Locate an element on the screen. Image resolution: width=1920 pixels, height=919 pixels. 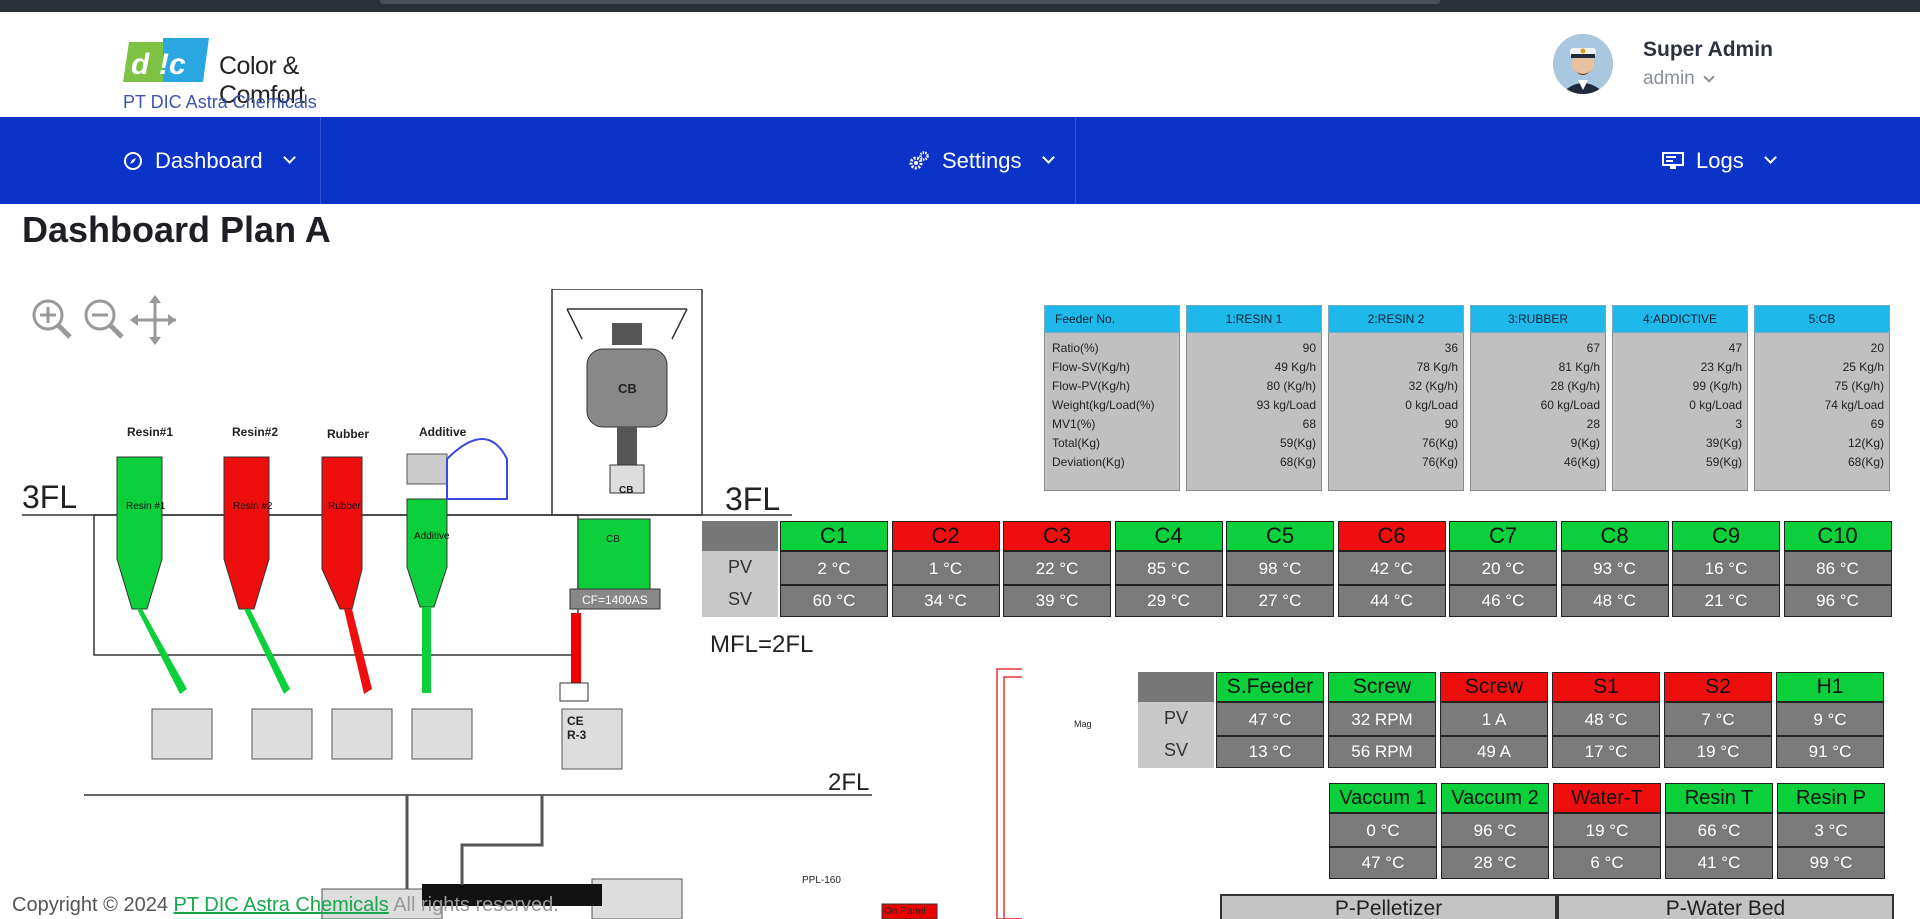
zone-pv-value: 0 °C is located at coordinates (1383, 830).